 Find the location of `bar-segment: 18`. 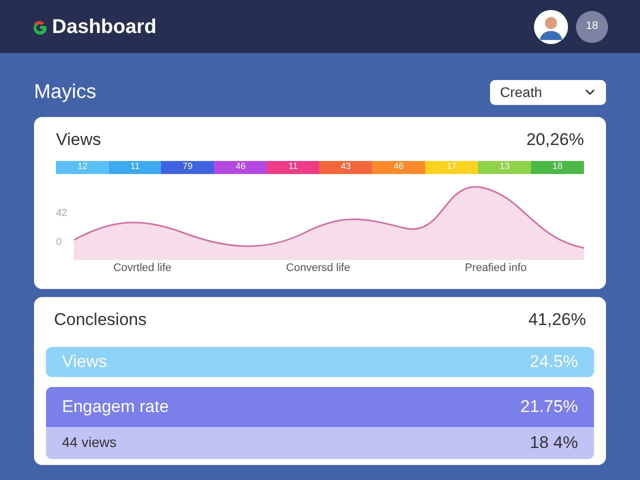

bar-segment: 18 is located at coordinates (557, 167).